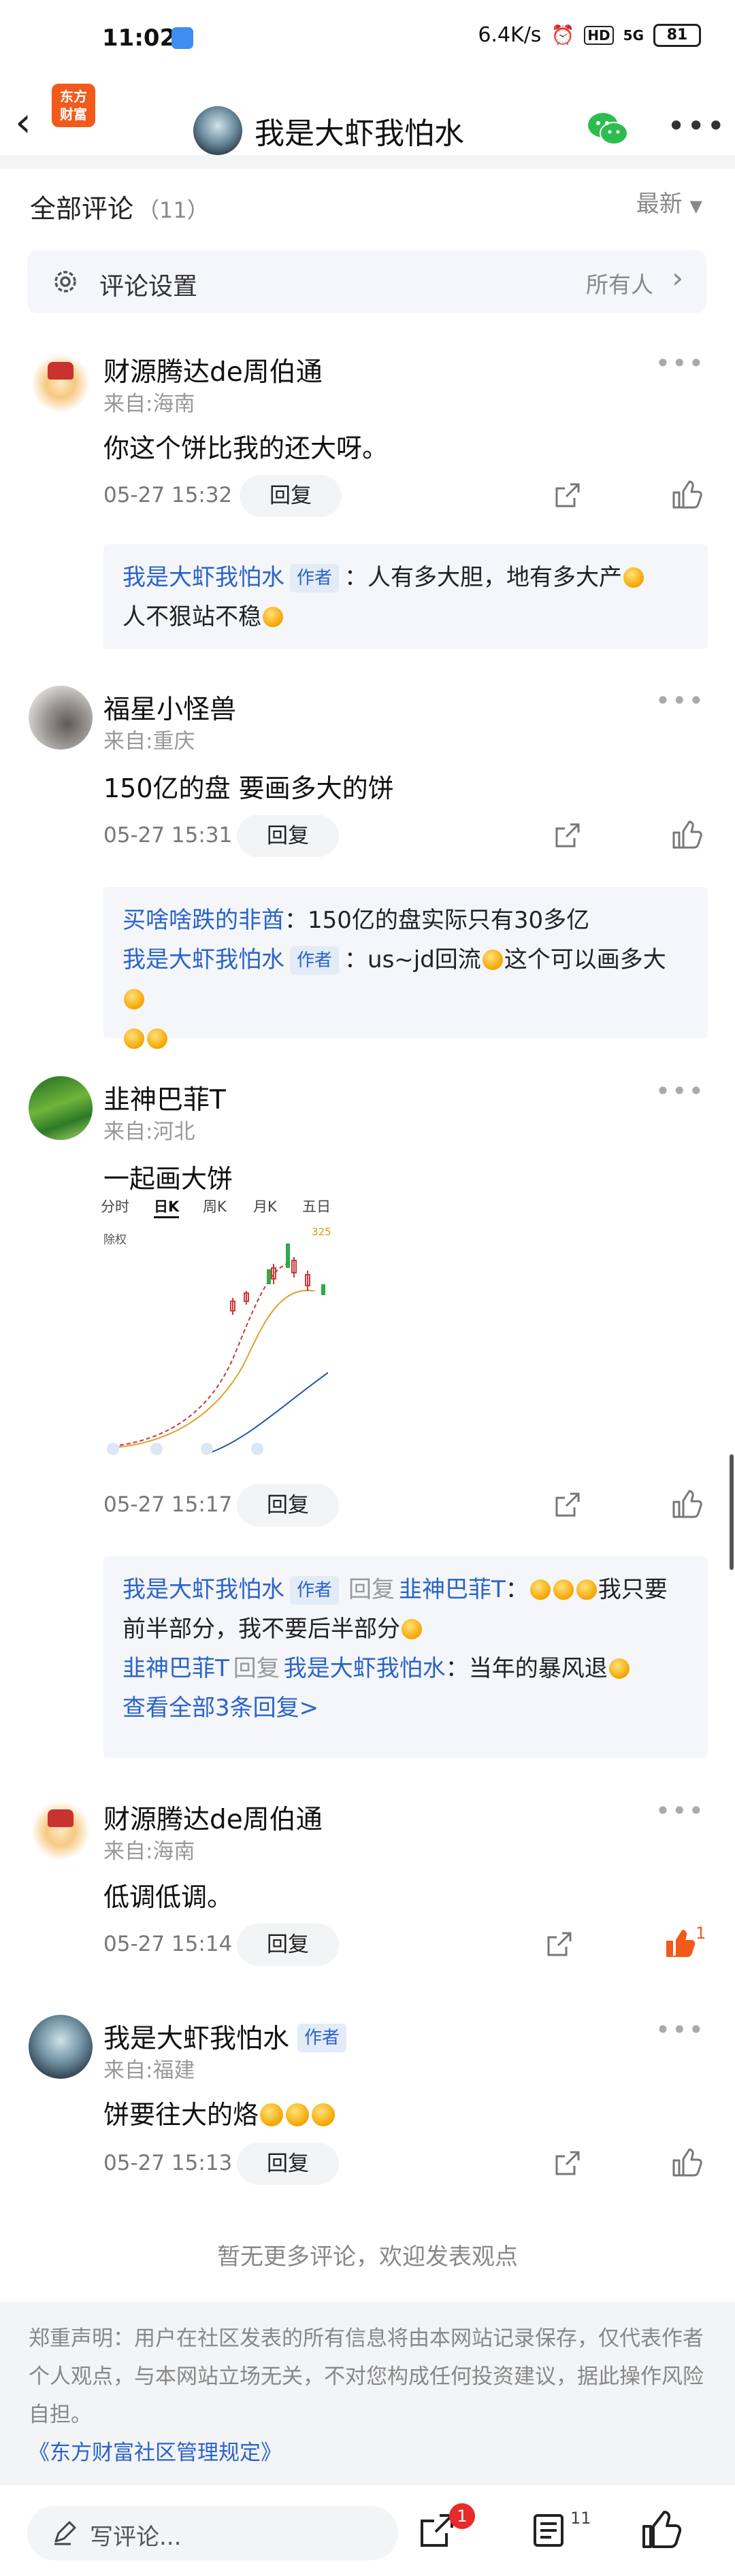  What do you see at coordinates (23, 122) in the screenshot?
I see `back-icon: ‹` at bounding box center [23, 122].